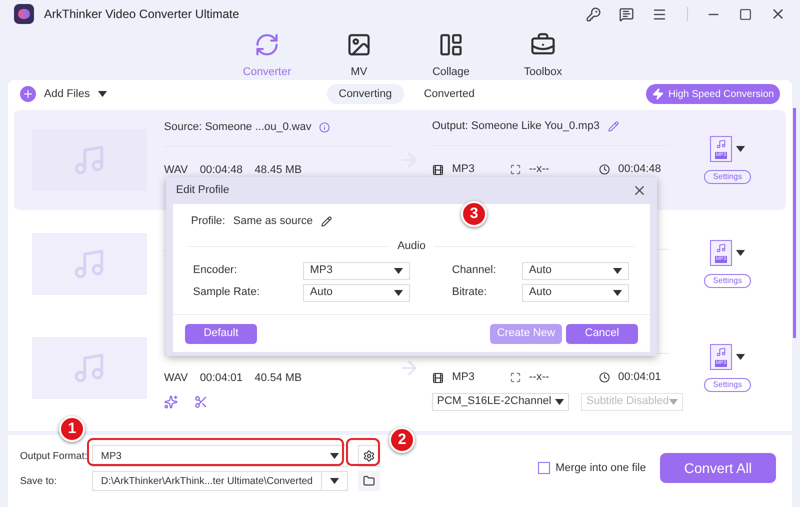 This screenshot has height=507, width=800. I want to click on source-duration: 00:04:01, so click(221, 378).